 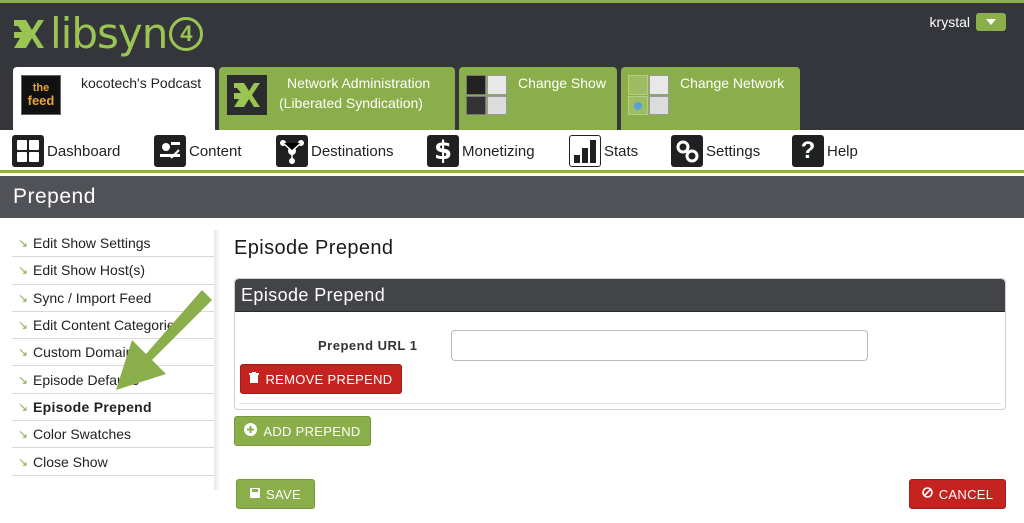 What do you see at coordinates (254, 379) in the screenshot?
I see `trash-icon` at bounding box center [254, 379].